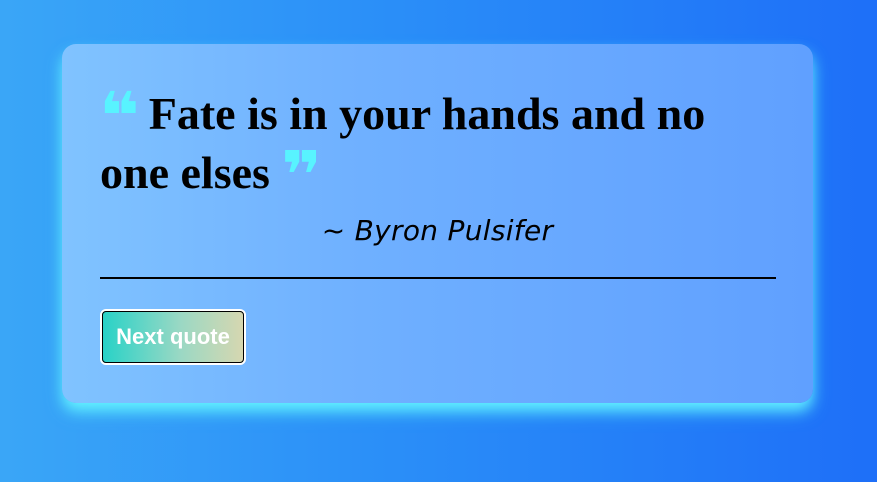  What do you see at coordinates (119, 116) in the screenshot?
I see `open-quote-icon: ❝` at bounding box center [119, 116].